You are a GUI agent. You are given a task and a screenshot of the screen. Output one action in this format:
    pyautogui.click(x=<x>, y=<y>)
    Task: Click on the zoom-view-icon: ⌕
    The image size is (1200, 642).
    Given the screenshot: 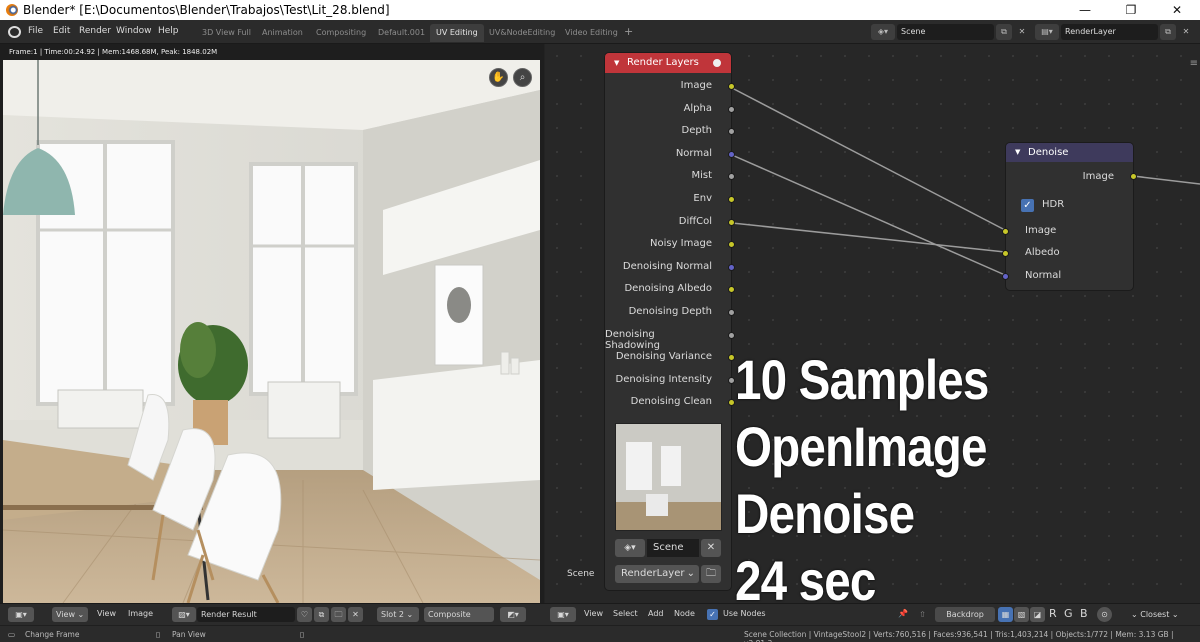 What is the action you would take?
    pyautogui.click(x=522, y=77)
    